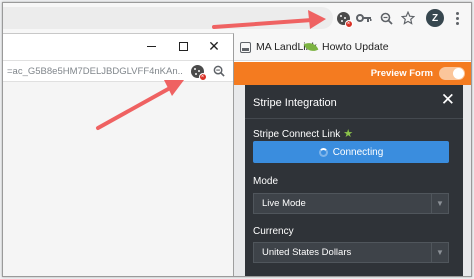 The width and height of the screenshot is (474, 279). Describe the element at coordinates (266, 181) in the screenshot. I see `mode-label: Mode` at that location.